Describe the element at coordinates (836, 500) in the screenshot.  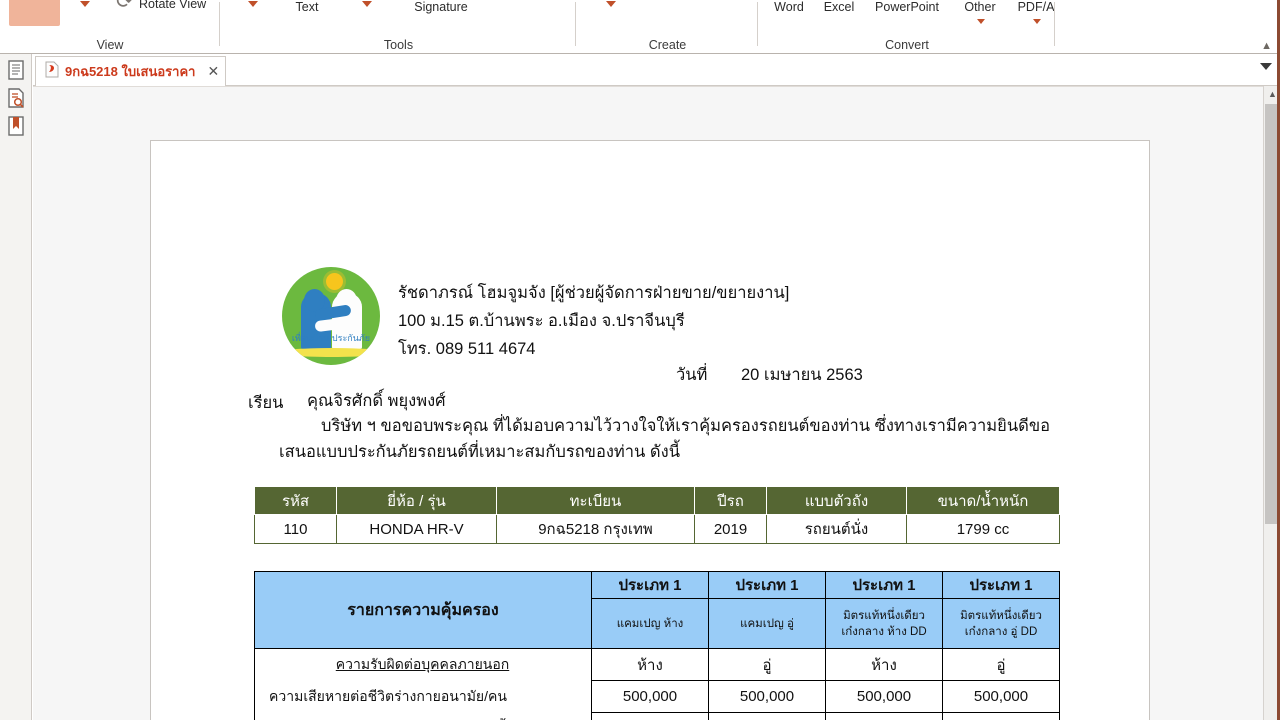
I see `vehicle-header-cell: แบบตัวถัง` at that location.